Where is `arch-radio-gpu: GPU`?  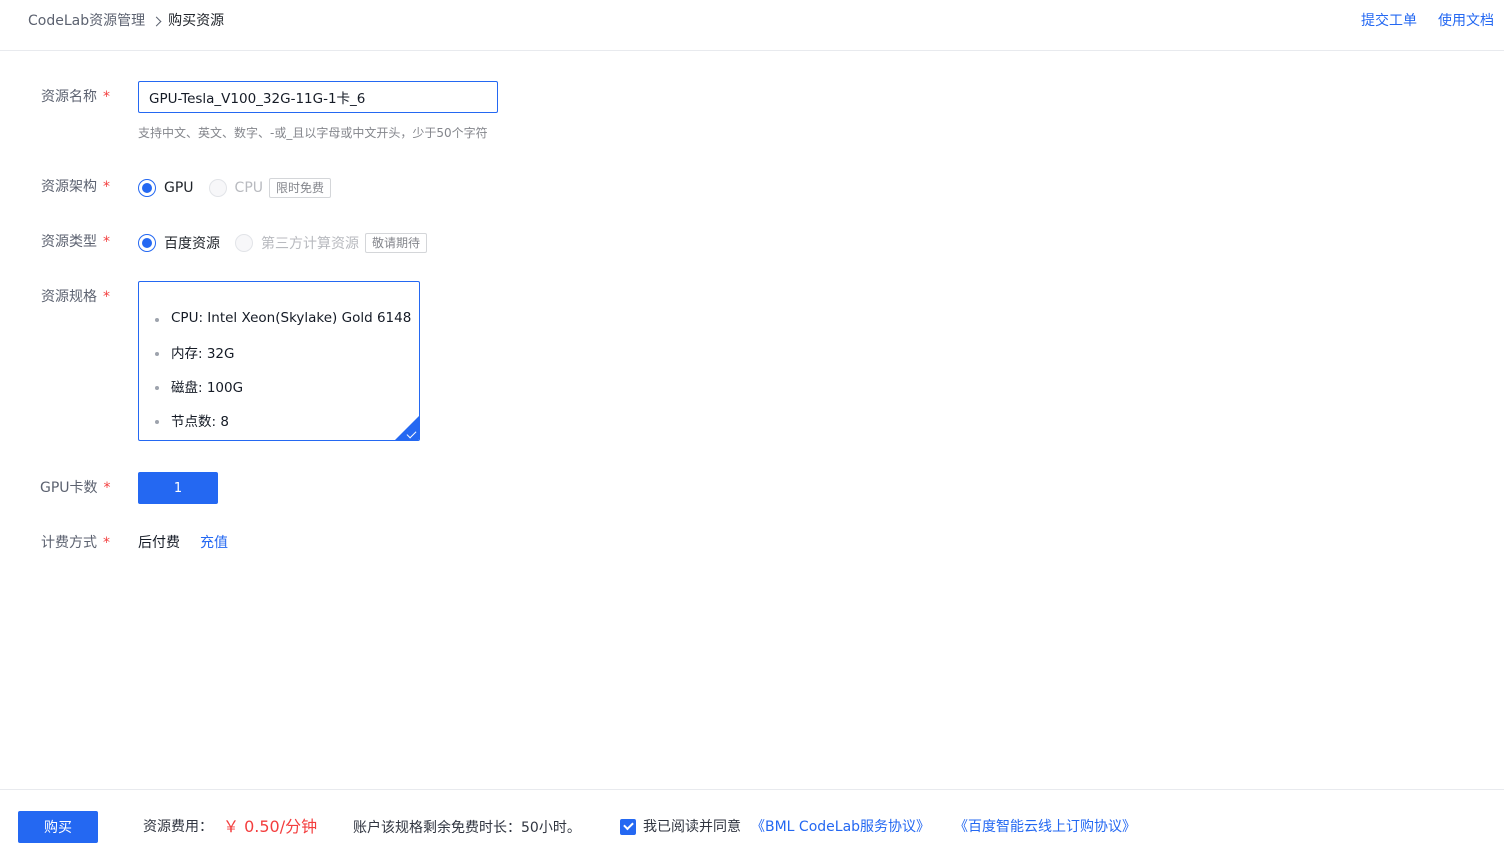
arch-radio-gpu: GPU is located at coordinates (166, 188).